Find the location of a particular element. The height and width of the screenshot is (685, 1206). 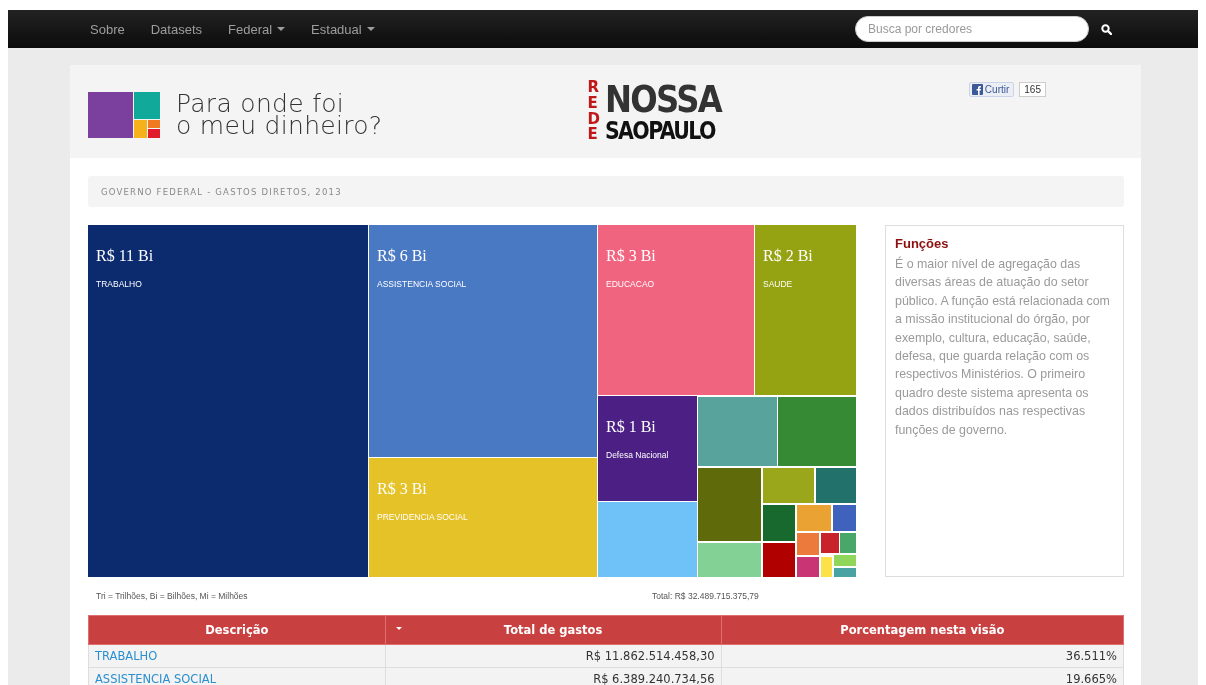

column-header: Total de gastos is located at coordinates (553, 630).